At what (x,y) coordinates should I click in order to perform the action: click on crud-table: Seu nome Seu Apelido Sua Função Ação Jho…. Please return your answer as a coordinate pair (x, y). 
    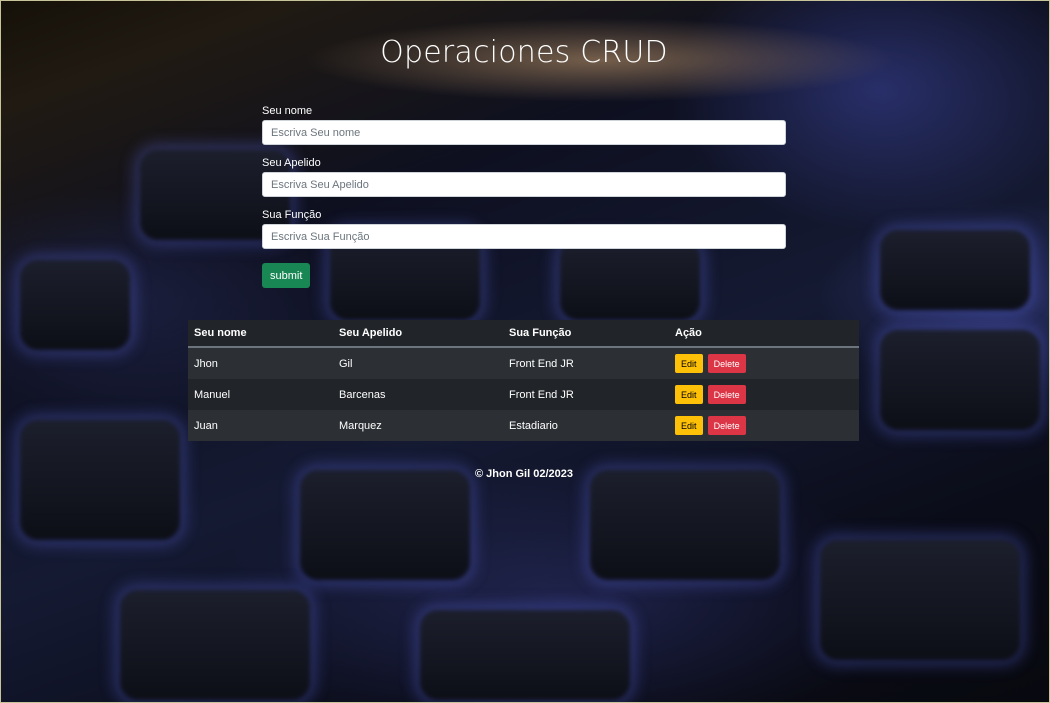
    Looking at the image, I should click on (523, 380).